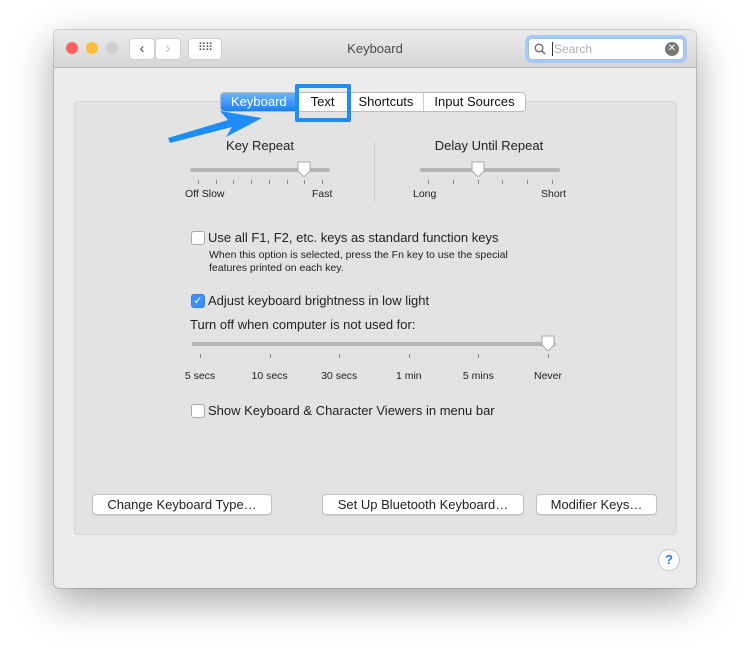 Image resolution: width=750 pixels, height=666 pixels. I want to click on text-tab-highlight, so click(323, 103).